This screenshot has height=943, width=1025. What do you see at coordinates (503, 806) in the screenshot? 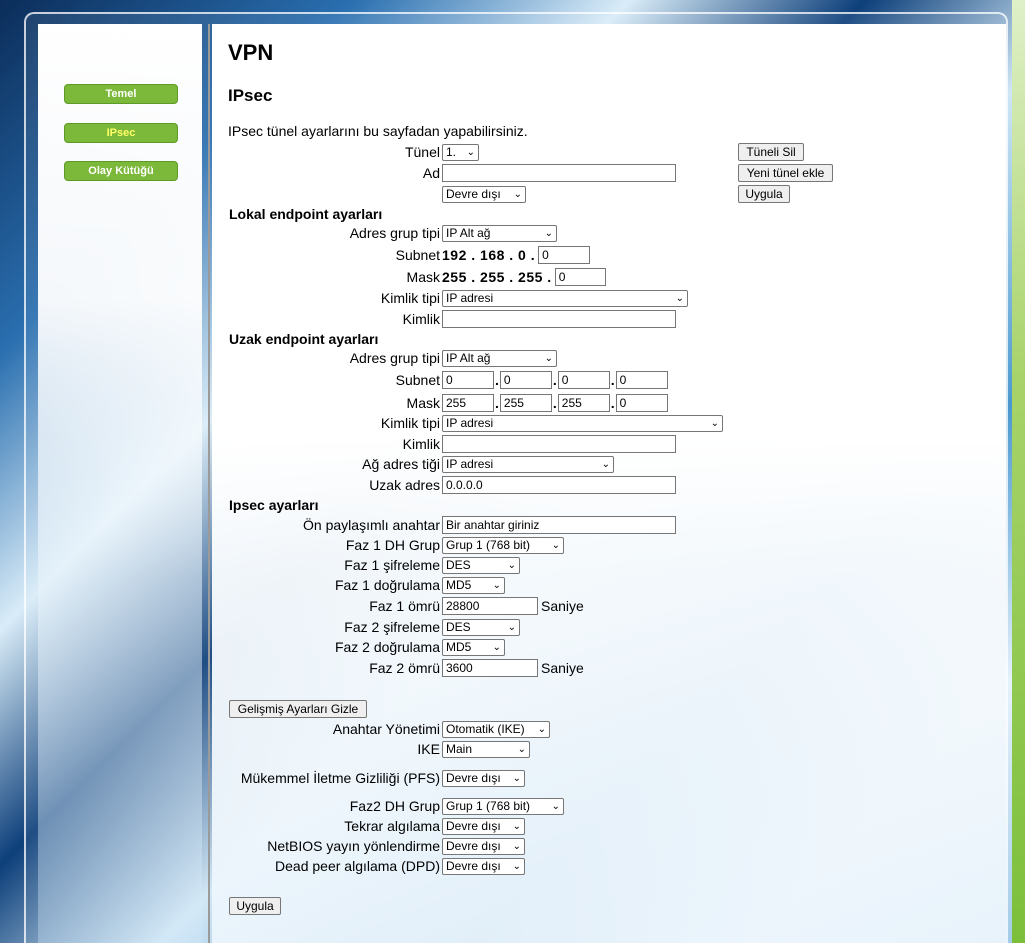
I see `p2-dh-select: Grup 1 (768 bit) ⌄` at bounding box center [503, 806].